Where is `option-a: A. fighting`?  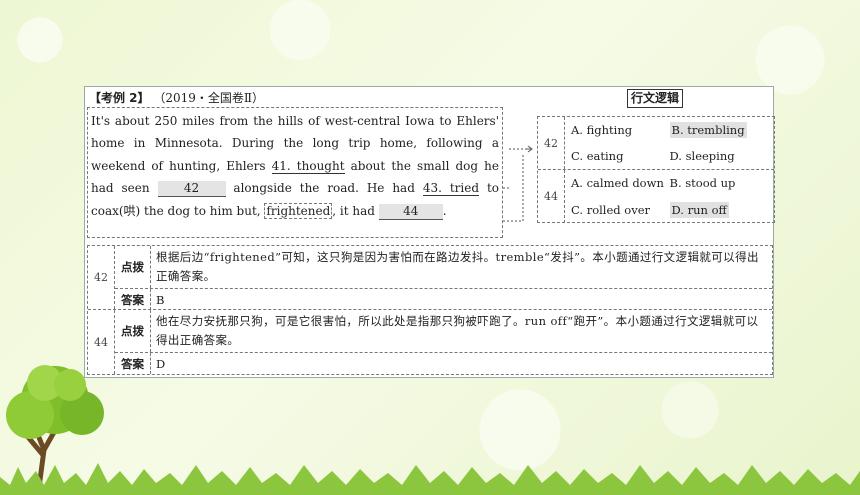 option-a: A. fighting is located at coordinates (602, 130).